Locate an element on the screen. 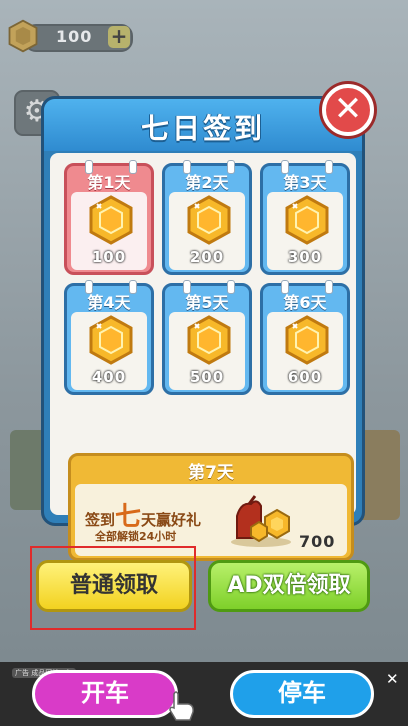 The height and width of the screenshot is (726, 408). day-amount: 300 is located at coordinates (305, 257).